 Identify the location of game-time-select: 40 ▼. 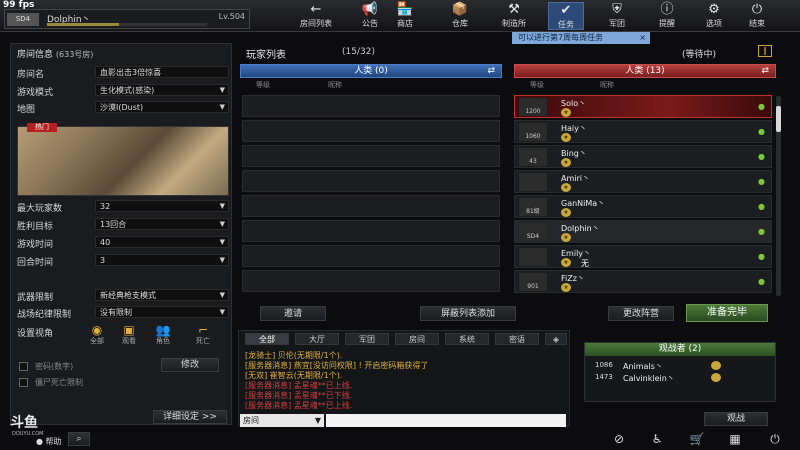
(162, 242).